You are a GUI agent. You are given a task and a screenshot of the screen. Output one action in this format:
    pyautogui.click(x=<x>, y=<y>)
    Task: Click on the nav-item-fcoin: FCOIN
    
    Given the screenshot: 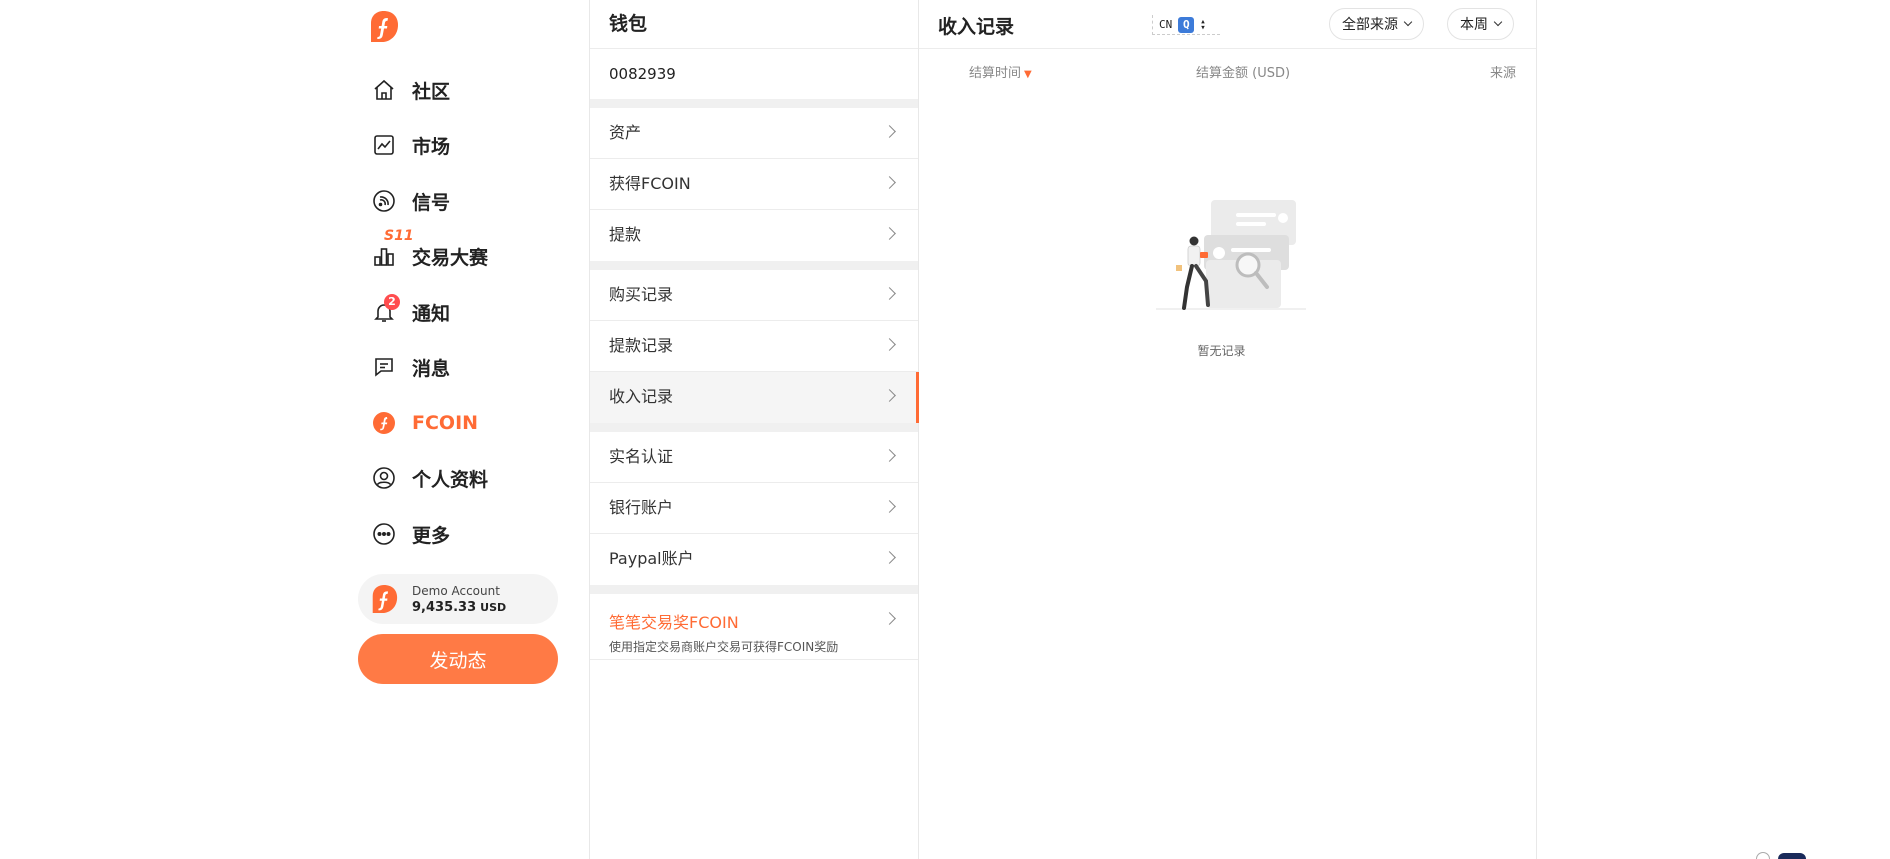 What is the action you would take?
    pyautogui.click(x=424, y=423)
    